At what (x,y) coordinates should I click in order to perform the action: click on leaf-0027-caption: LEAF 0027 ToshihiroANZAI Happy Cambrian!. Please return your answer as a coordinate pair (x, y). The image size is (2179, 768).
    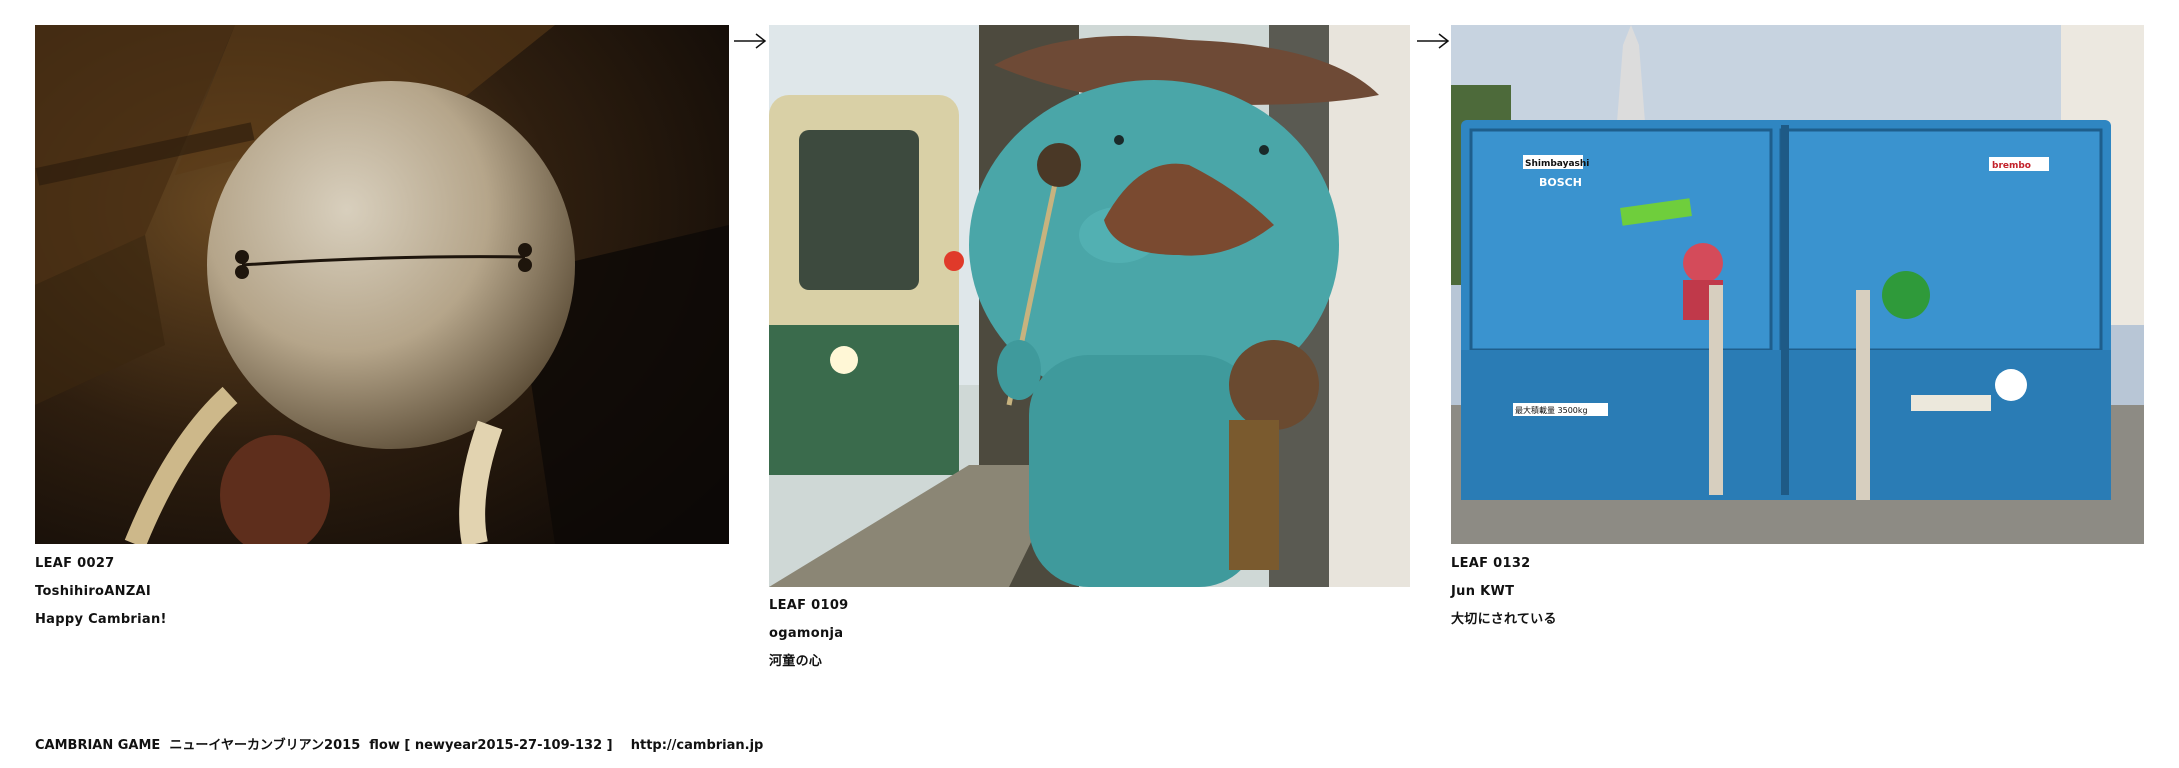
    Looking at the image, I should click on (101, 592).